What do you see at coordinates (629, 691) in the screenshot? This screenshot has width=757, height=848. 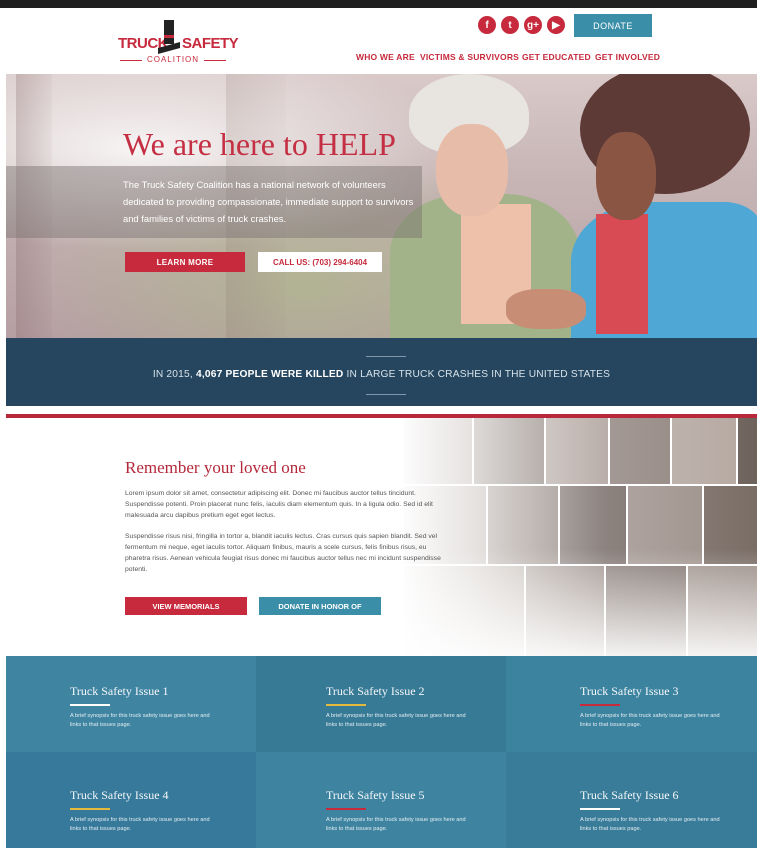 I see `issue-title: Truck Safety Issue 3` at bounding box center [629, 691].